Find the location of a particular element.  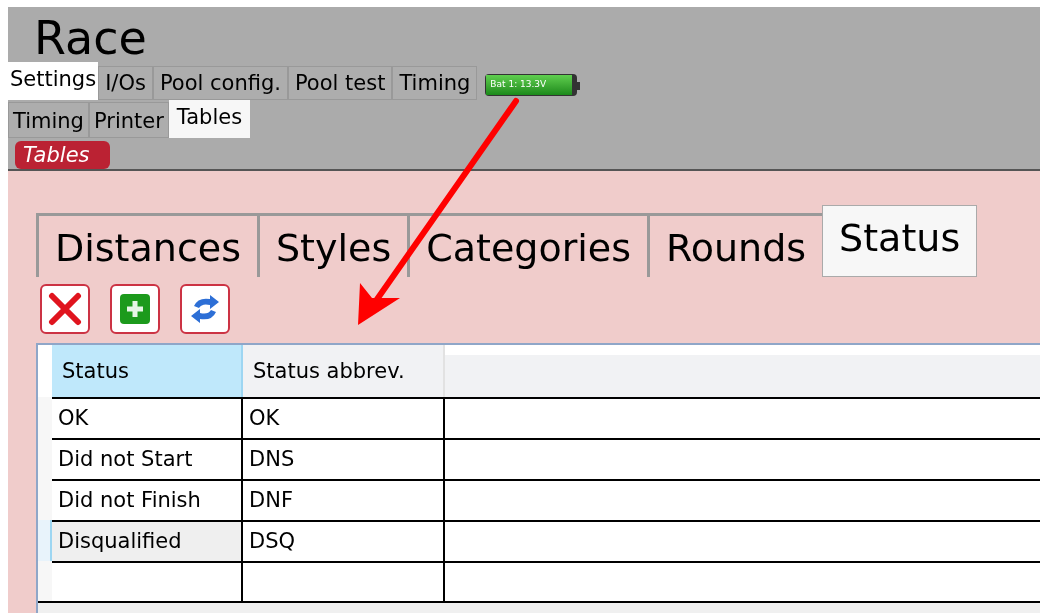

tab: Styles is located at coordinates (332, 245).